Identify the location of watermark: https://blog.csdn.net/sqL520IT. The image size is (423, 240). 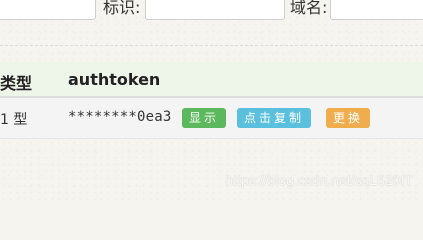
(319, 180).